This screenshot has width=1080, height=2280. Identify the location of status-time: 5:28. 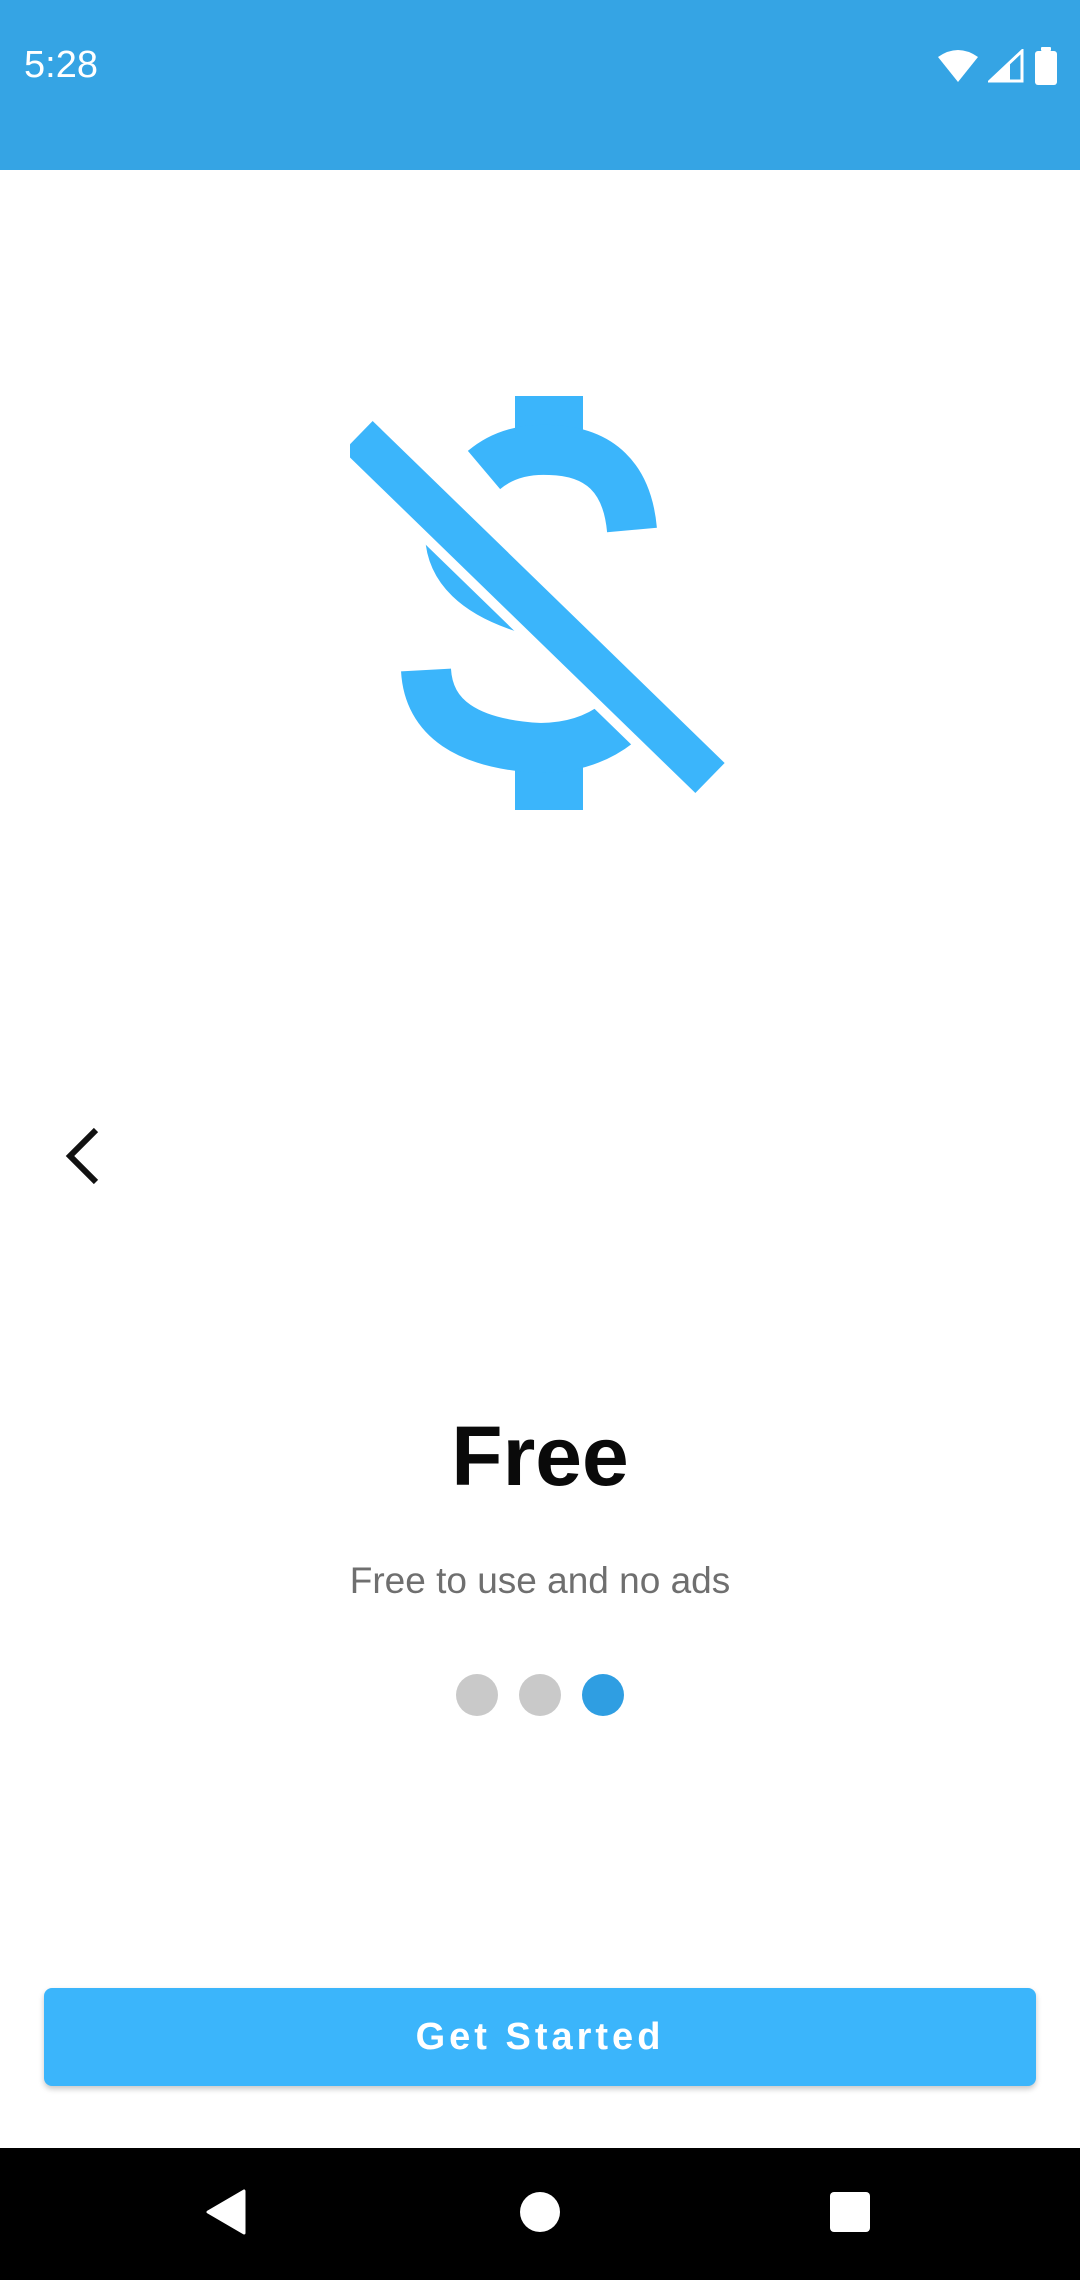
(61, 65).